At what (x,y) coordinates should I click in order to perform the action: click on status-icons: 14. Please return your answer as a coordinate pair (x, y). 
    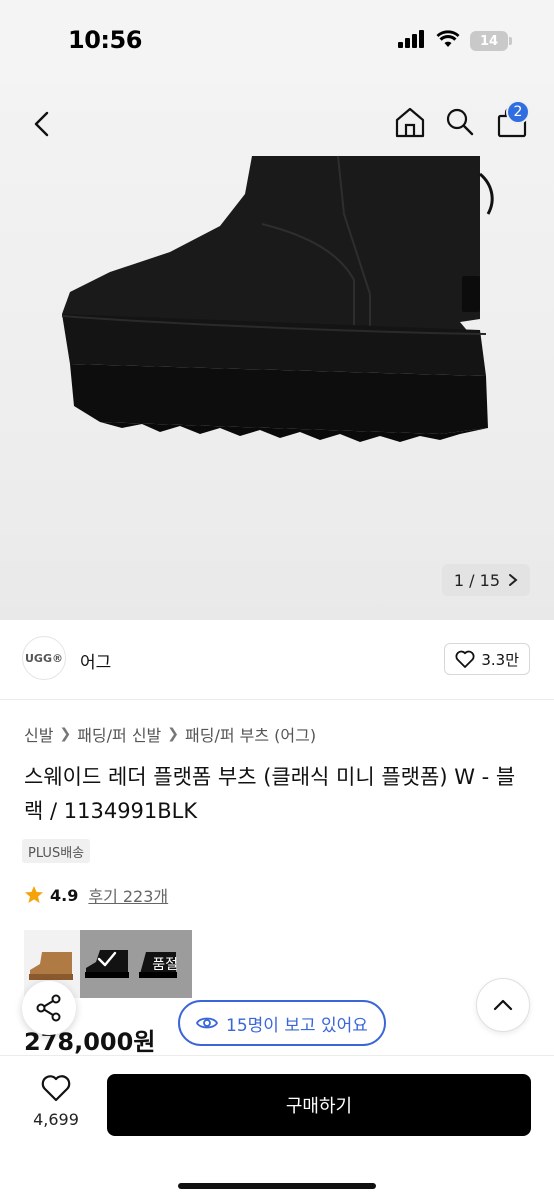
    Looking at the image, I should click on (455, 41).